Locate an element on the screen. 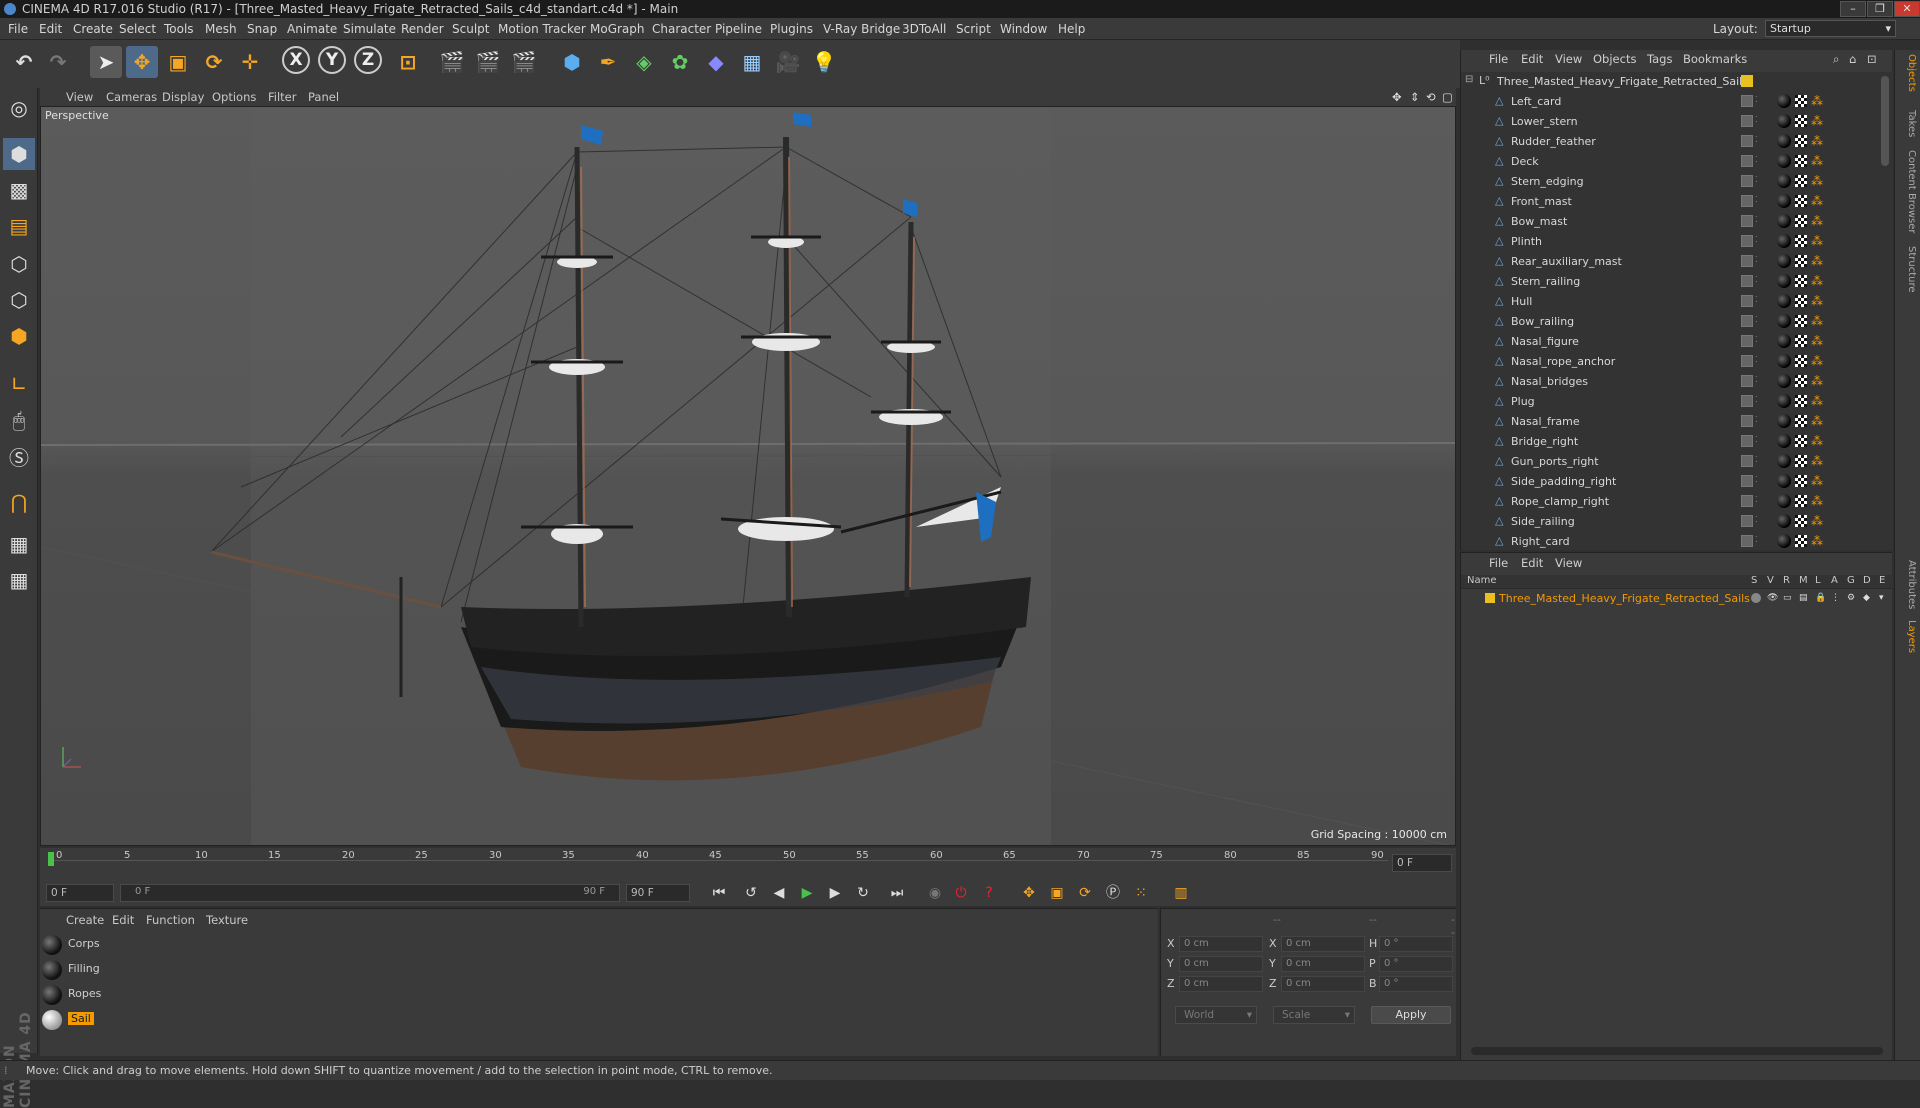  object-tree-item: △ Bow_mast ⁚ ⁂ is located at coordinates (1677, 222).